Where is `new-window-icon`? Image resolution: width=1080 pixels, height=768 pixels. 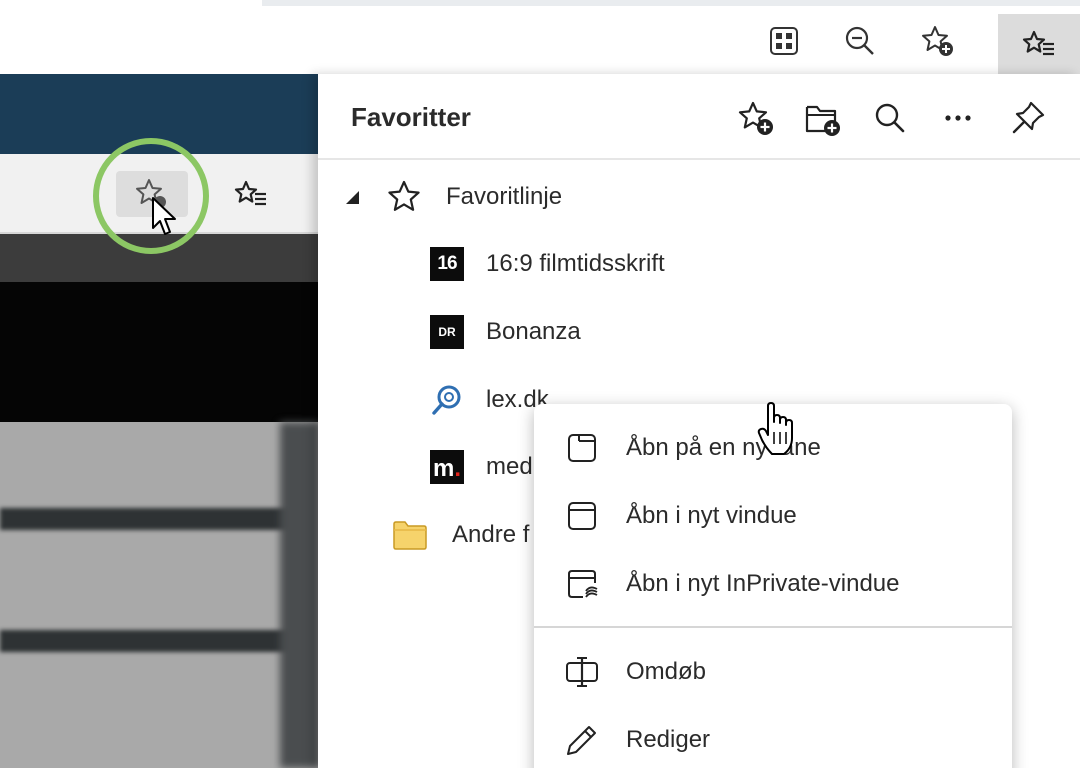 new-window-icon is located at coordinates (582, 516).